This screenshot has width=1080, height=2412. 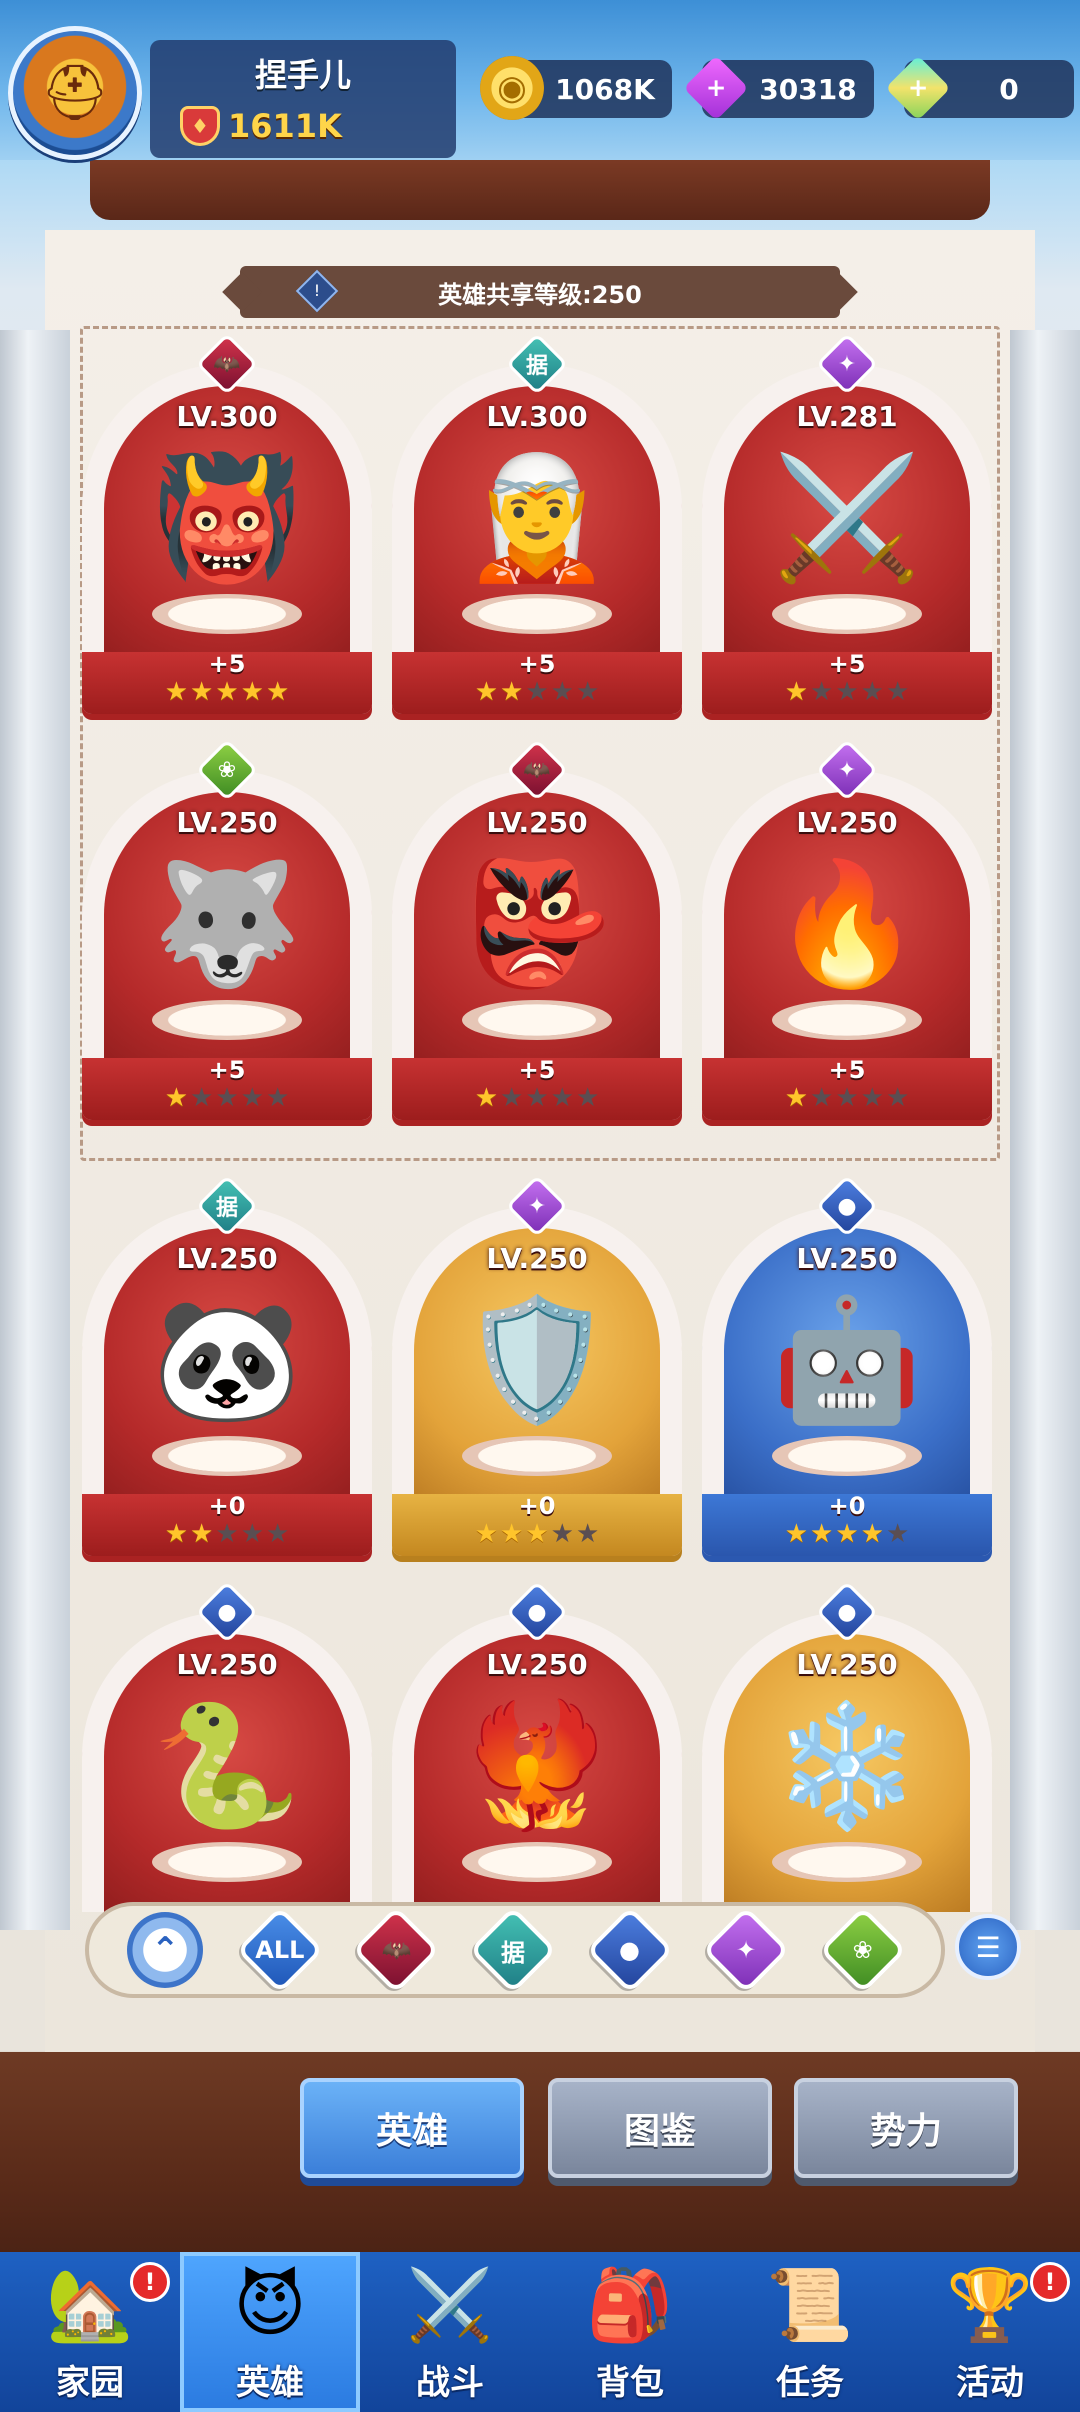 I want to click on trophy-icon: 🏆, so click(x=990, y=2304).